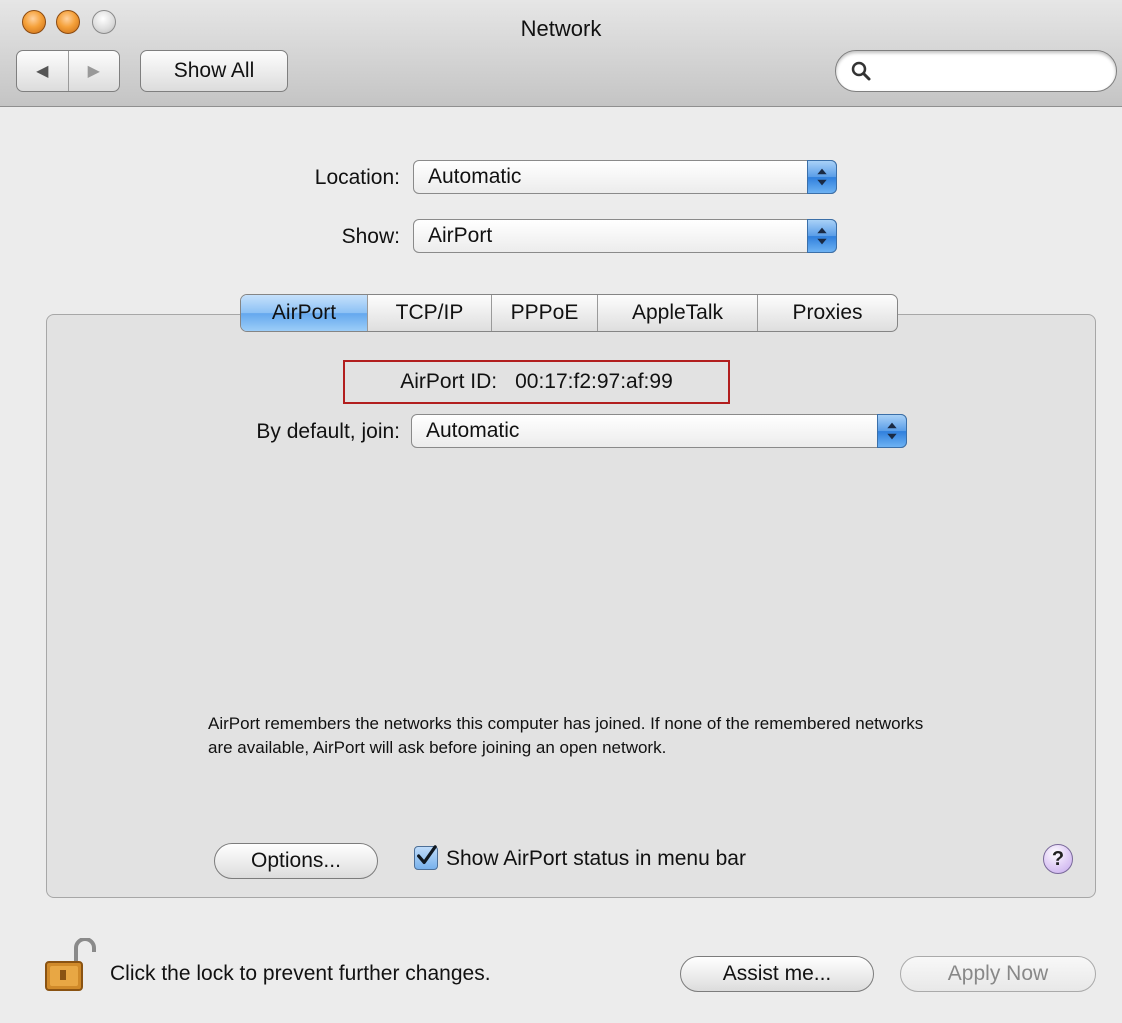 This screenshot has width=1122, height=1023. Describe the element at coordinates (625, 236) in the screenshot. I see `show-popup: AirPort` at that location.